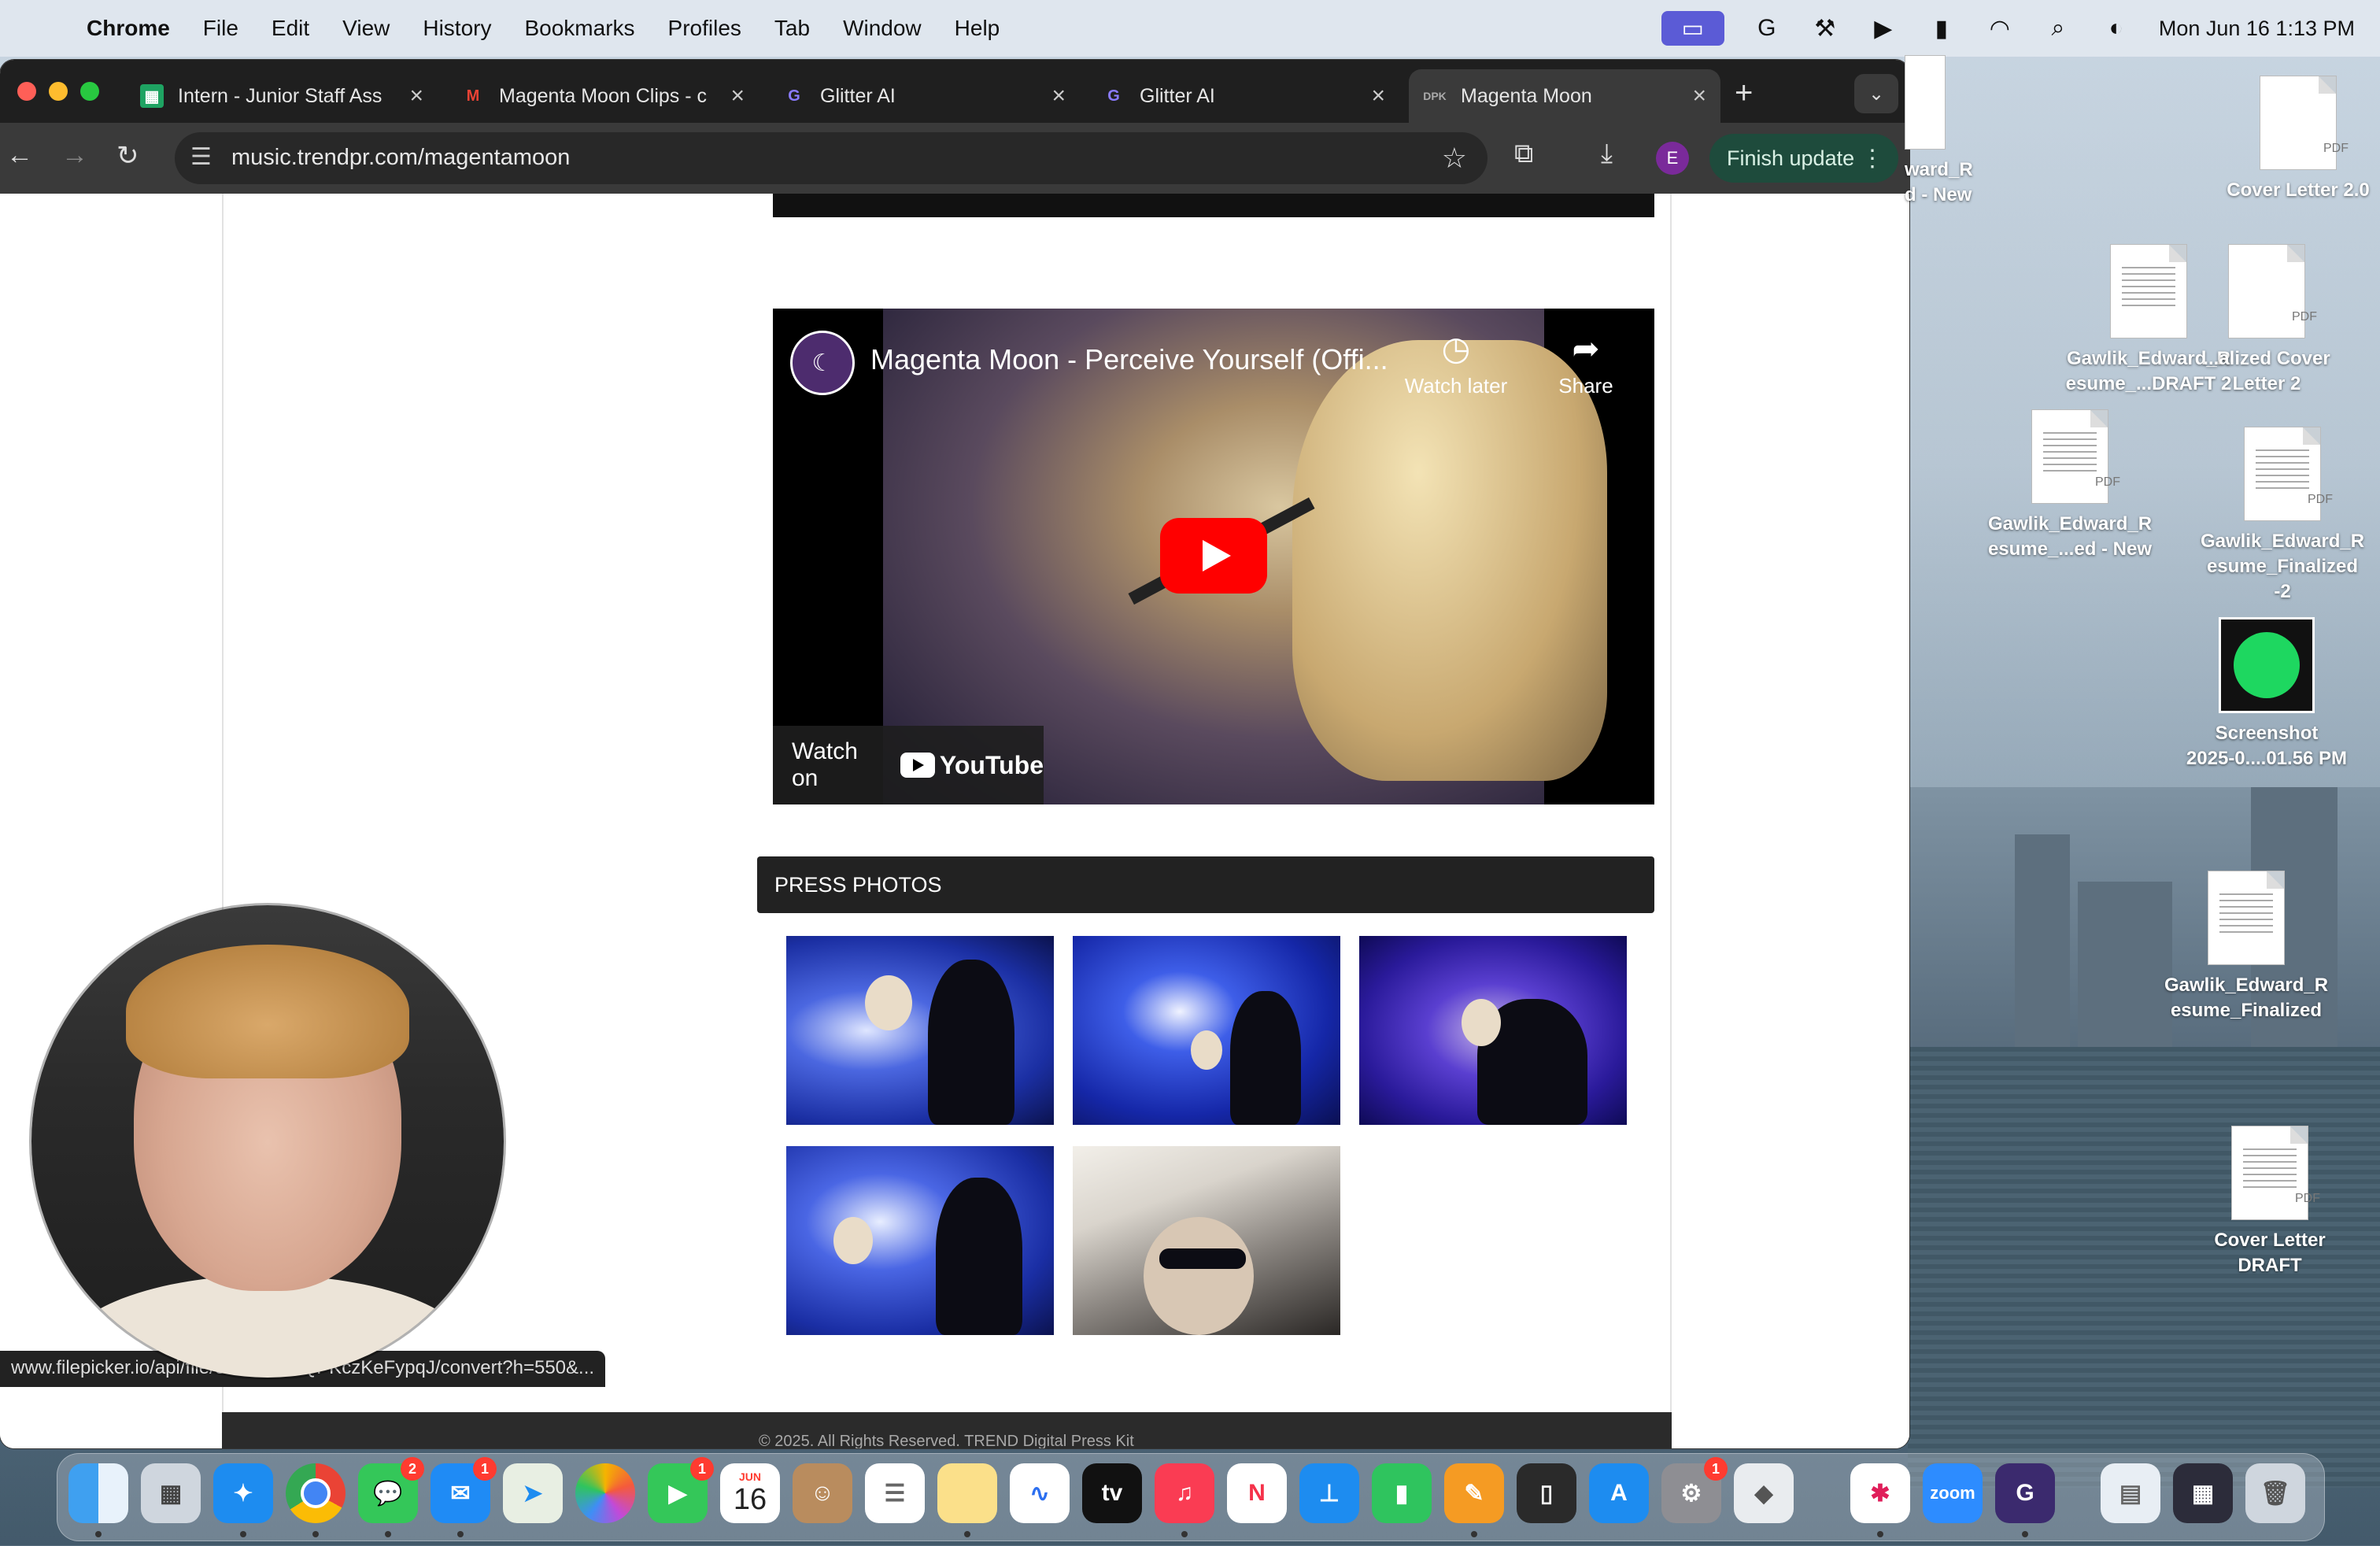 The width and height of the screenshot is (2380, 1546). What do you see at coordinates (58, 91) in the screenshot?
I see `minimize-window-button` at bounding box center [58, 91].